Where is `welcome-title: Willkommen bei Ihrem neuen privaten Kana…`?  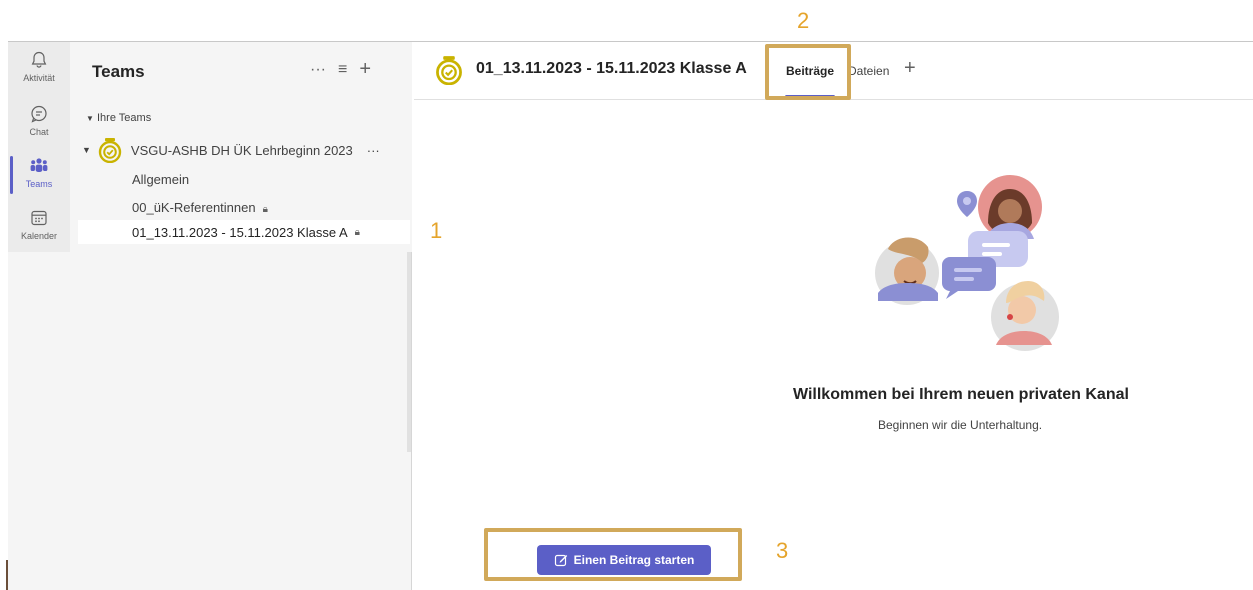 welcome-title: Willkommen bei Ihrem neuen privaten Kana… is located at coordinates (961, 394).